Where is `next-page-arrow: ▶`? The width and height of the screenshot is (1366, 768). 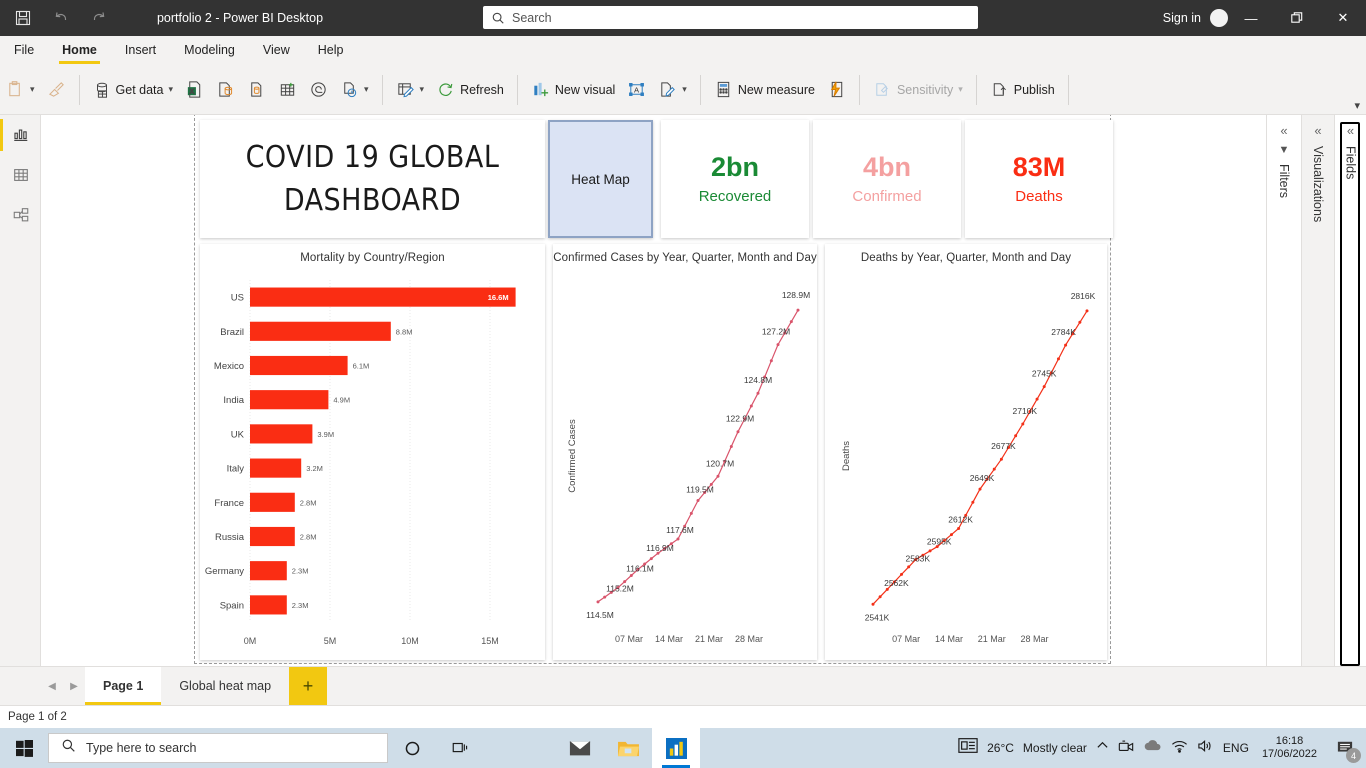 next-page-arrow: ▶ is located at coordinates (74, 686).